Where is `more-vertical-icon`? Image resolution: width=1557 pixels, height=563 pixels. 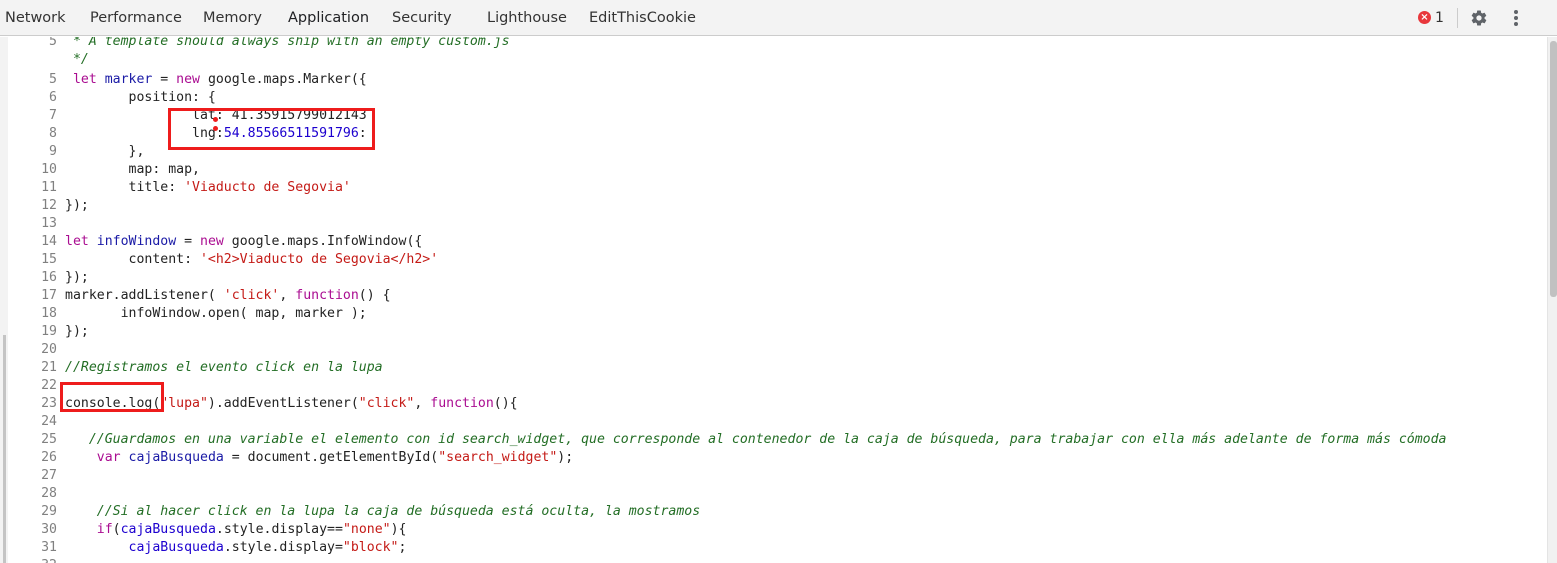
more-vertical-icon is located at coordinates (1516, 18).